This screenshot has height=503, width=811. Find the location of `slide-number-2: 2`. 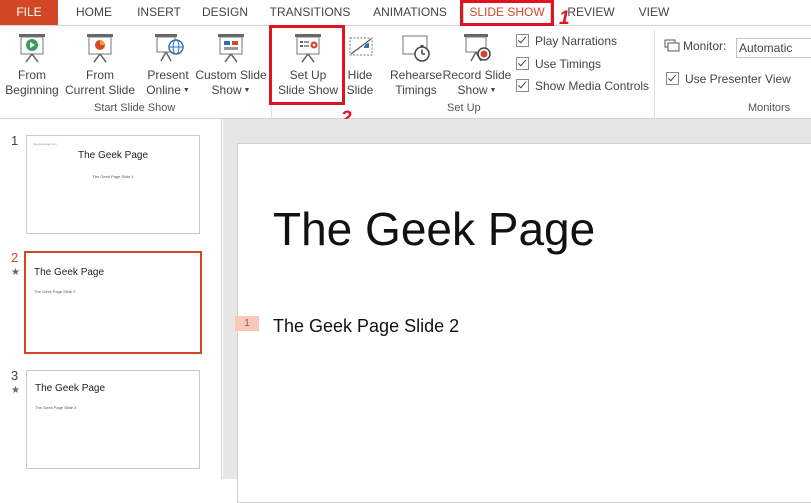

slide-number-2: 2 is located at coordinates (15, 257).